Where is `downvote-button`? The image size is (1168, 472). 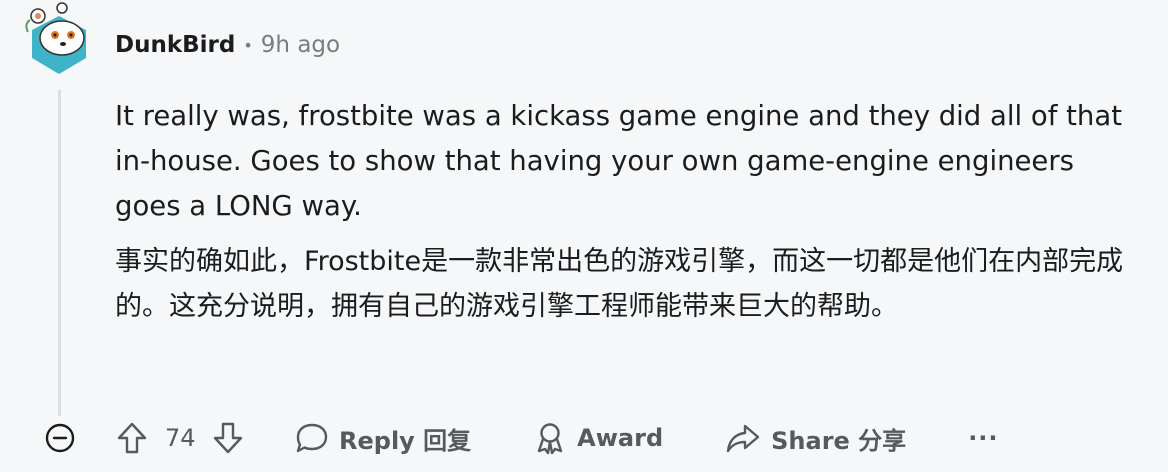 downvote-button is located at coordinates (228, 438).